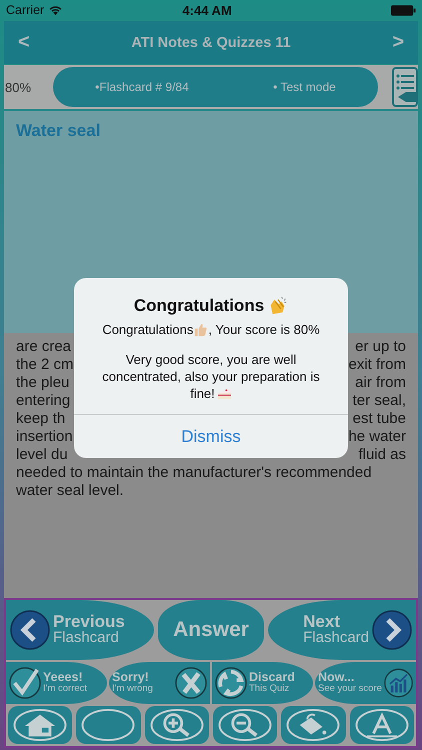 The width and height of the screenshot is (422, 750). What do you see at coordinates (211, 42) in the screenshot?
I see `app-title: ATI Notes & Quizzes 11` at bounding box center [211, 42].